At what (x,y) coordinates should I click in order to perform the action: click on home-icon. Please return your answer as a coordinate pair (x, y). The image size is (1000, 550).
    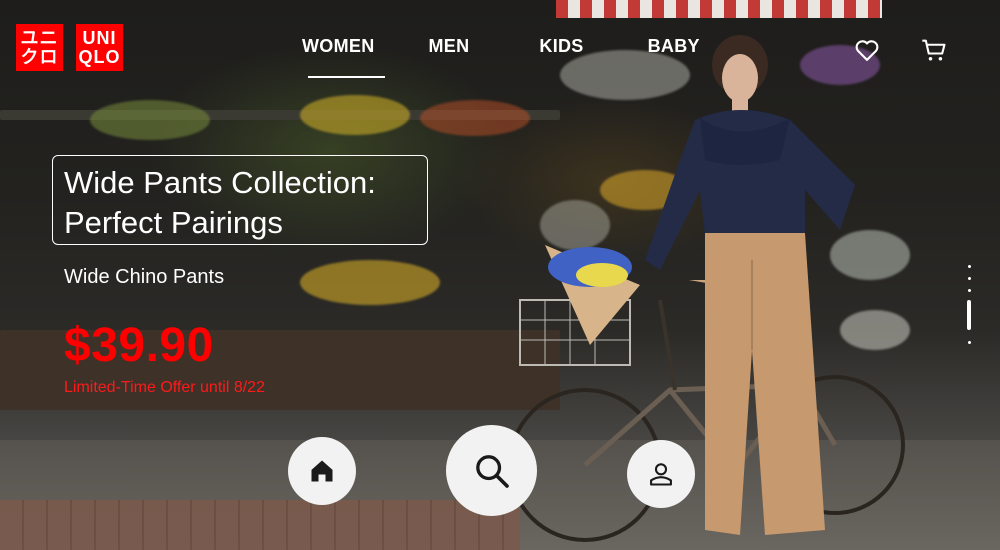
    Looking at the image, I should click on (322, 471).